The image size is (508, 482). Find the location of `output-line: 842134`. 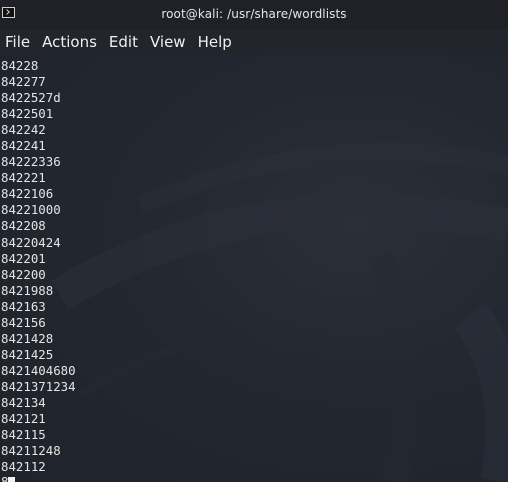

output-line: 842134 is located at coordinates (23, 402).